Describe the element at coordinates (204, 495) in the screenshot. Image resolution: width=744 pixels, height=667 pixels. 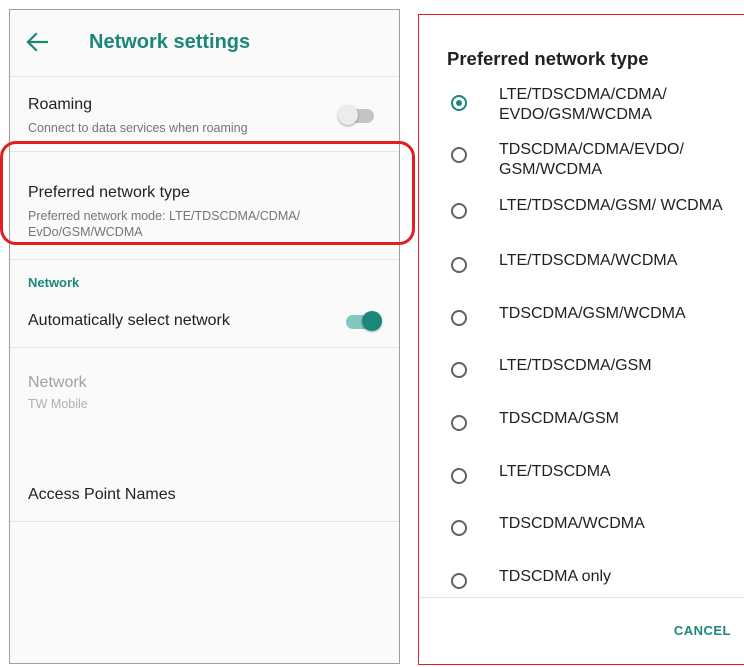
I see `access-point-names-setting: Access Point Names` at that location.